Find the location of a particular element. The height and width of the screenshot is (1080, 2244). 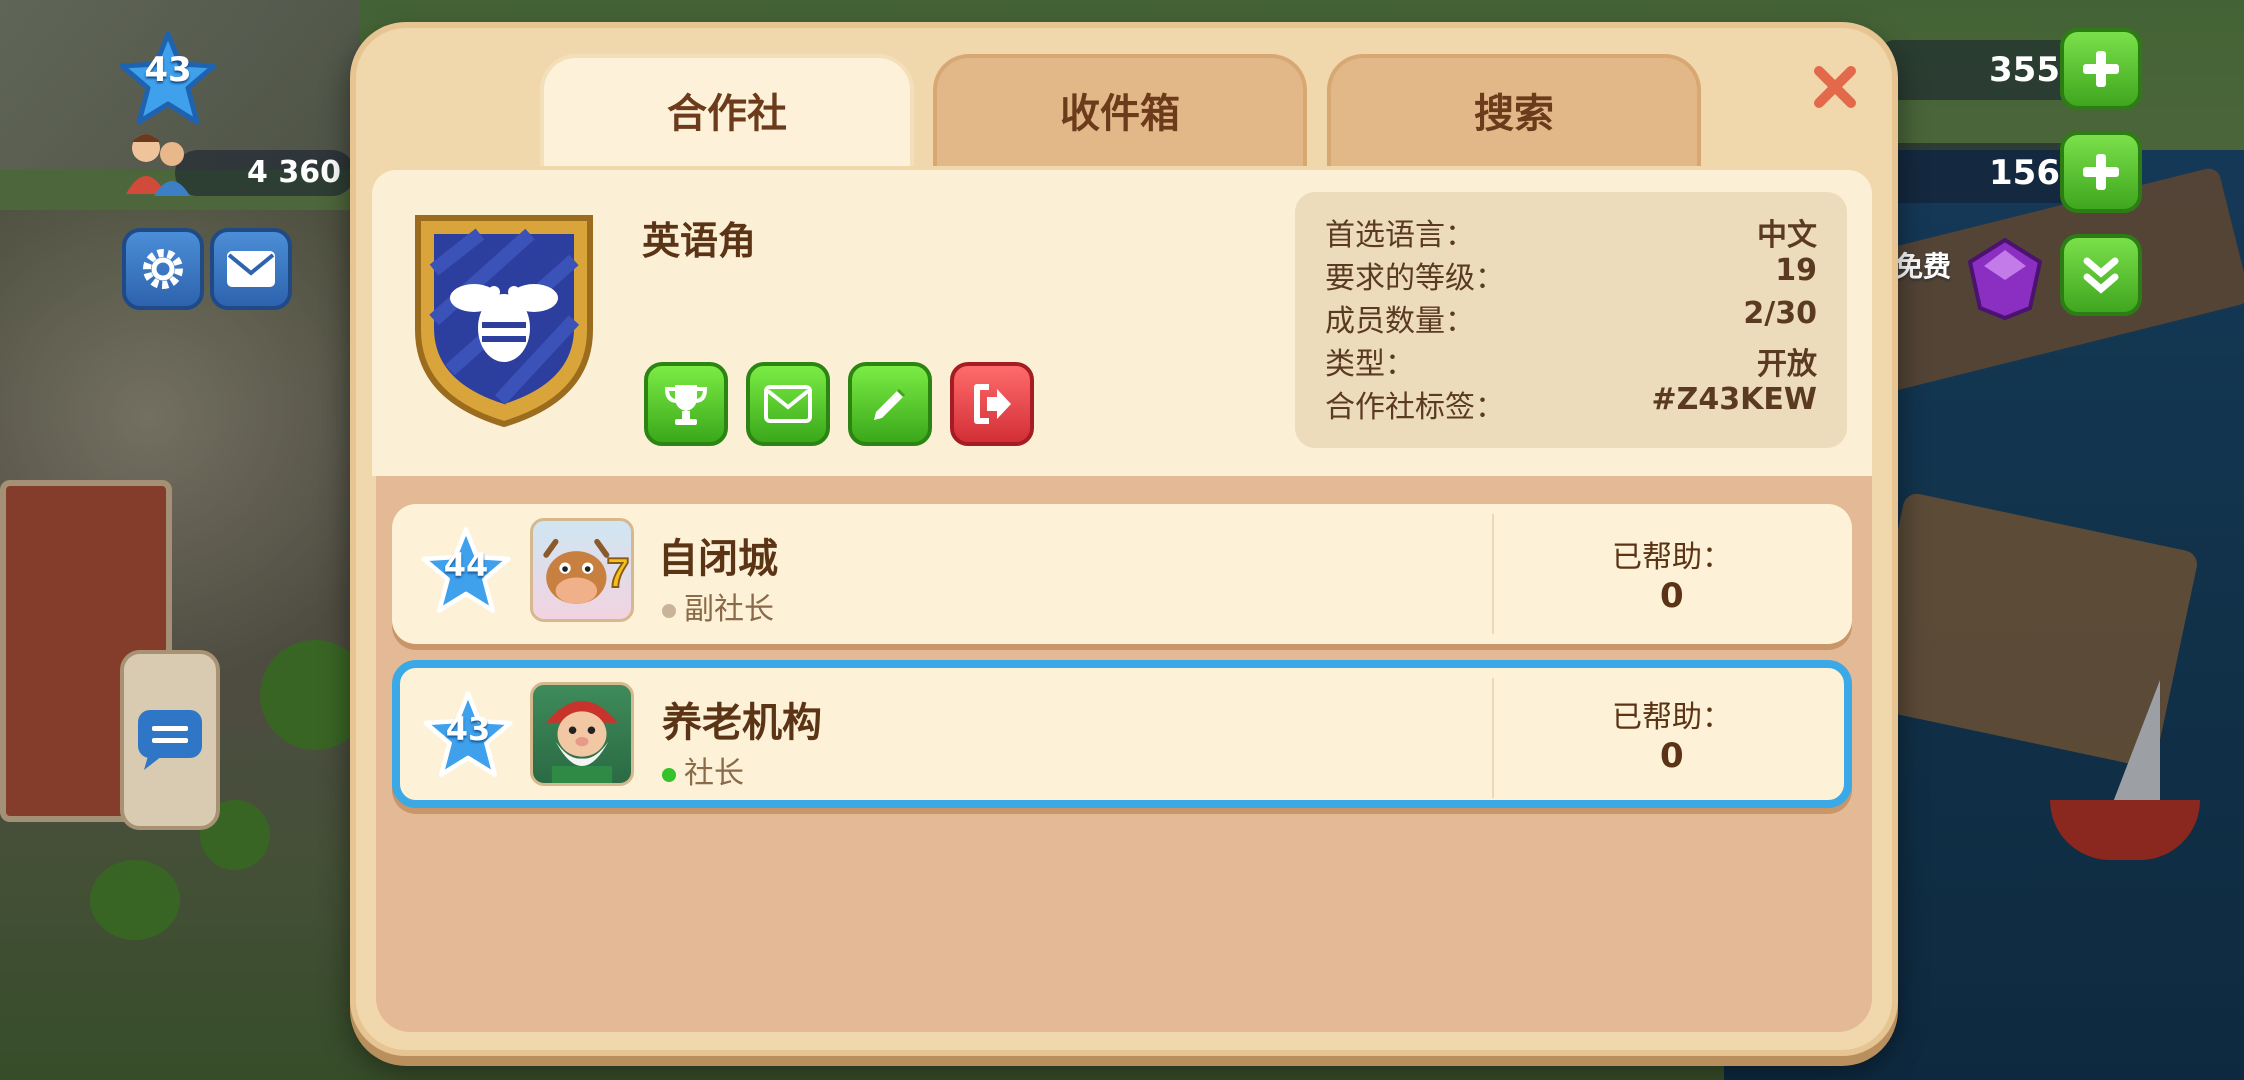

chat-button is located at coordinates (170, 740).